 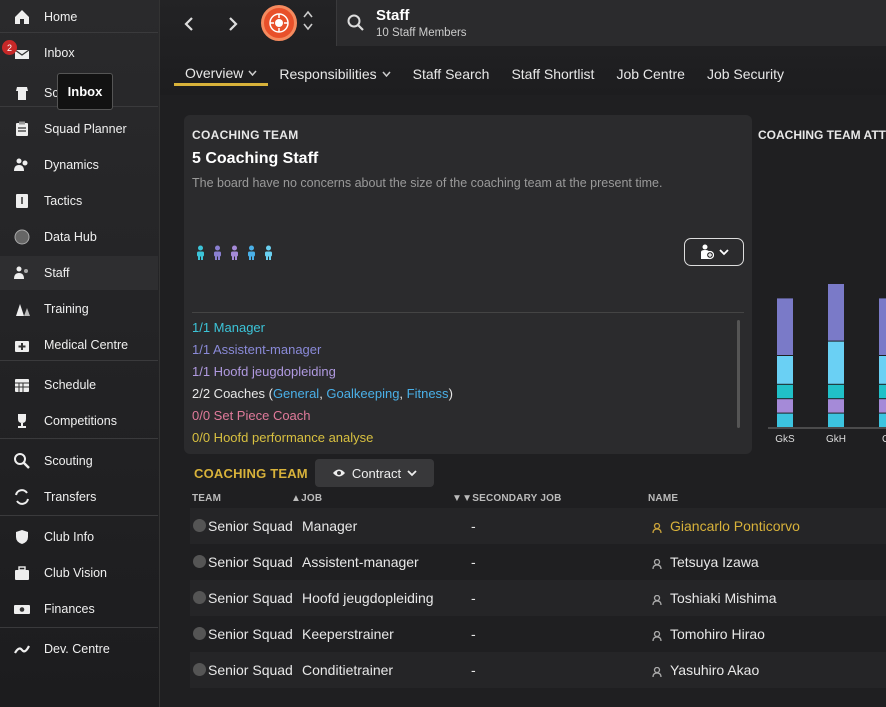 What do you see at coordinates (745, 74) in the screenshot?
I see `tab-job-security: Job Security` at bounding box center [745, 74].